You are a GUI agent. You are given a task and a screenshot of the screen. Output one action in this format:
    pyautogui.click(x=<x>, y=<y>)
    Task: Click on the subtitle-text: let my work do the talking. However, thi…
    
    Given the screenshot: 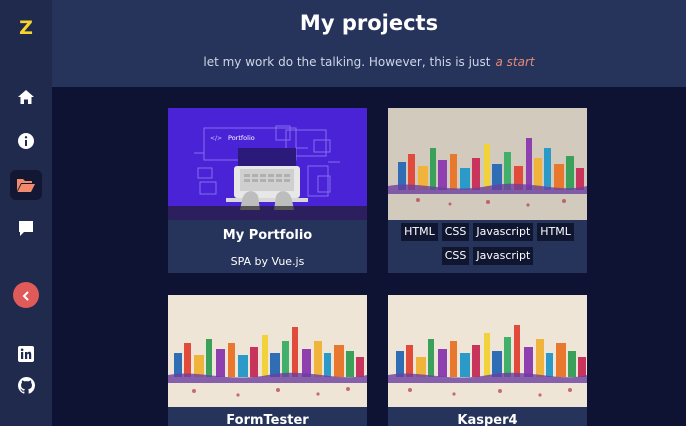 What is the action you would take?
    pyautogui.click(x=347, y=62)
    